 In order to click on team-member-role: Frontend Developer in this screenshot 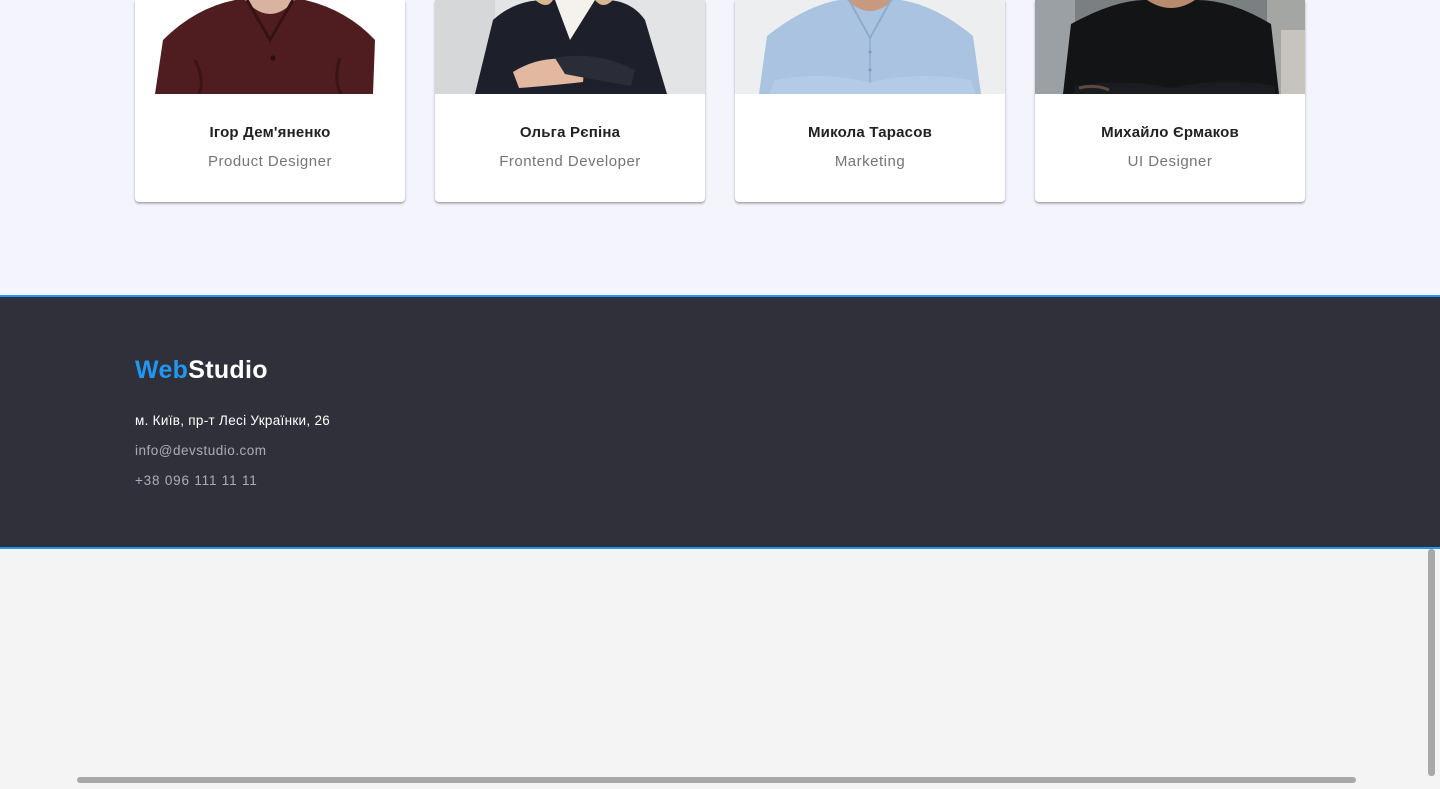, I will do `click(570, 161)`.